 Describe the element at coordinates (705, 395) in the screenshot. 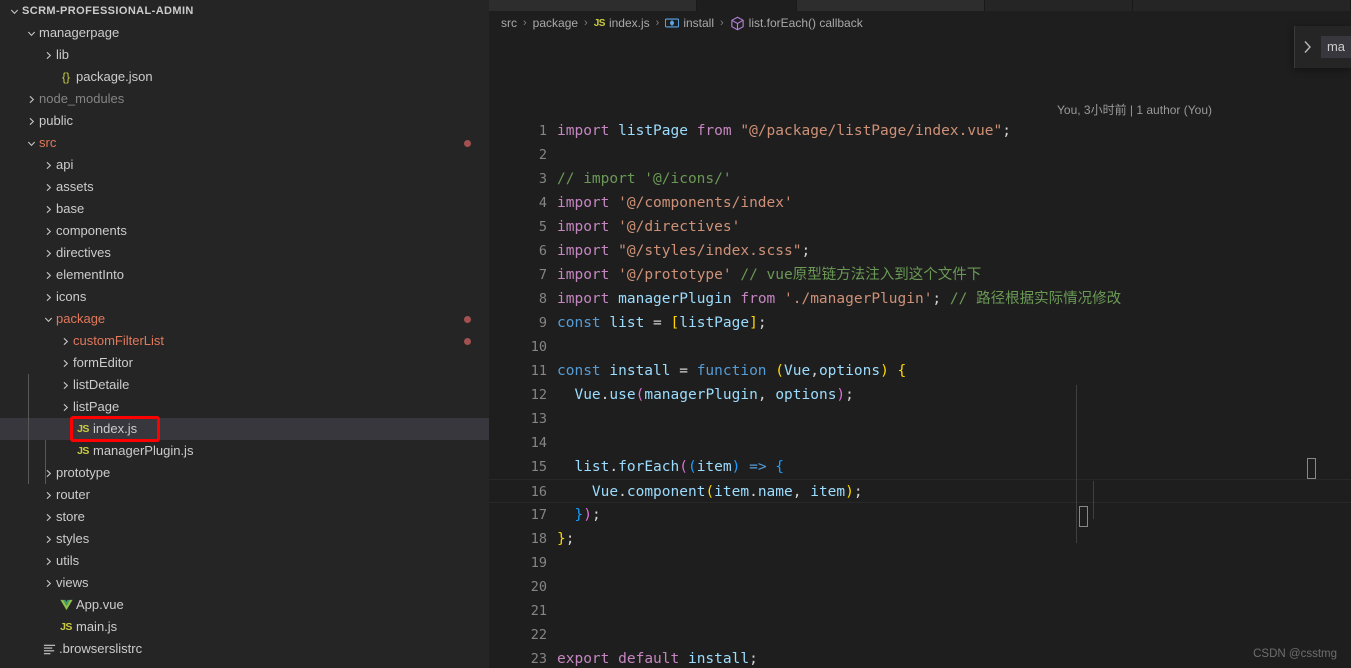

I see `code-text: Vue.use(managerPlugin, options);` at that location.